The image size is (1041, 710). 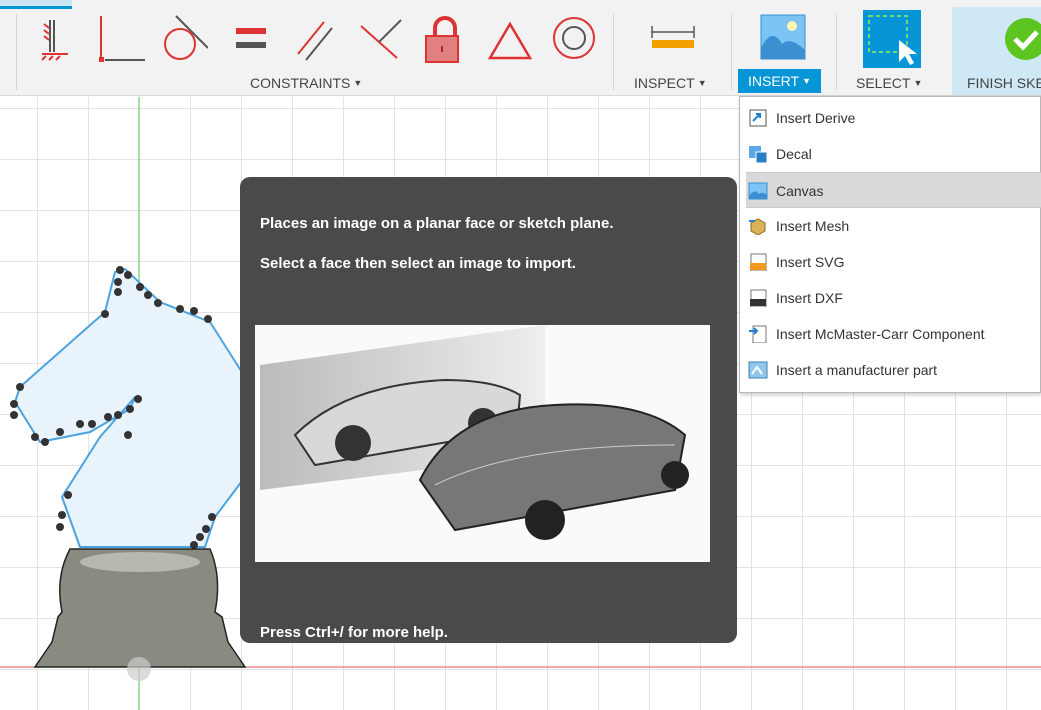 I want to click on menu-item-insert-manufacturer-part: Insert a manufacturer part, so click(x=893, y=370).